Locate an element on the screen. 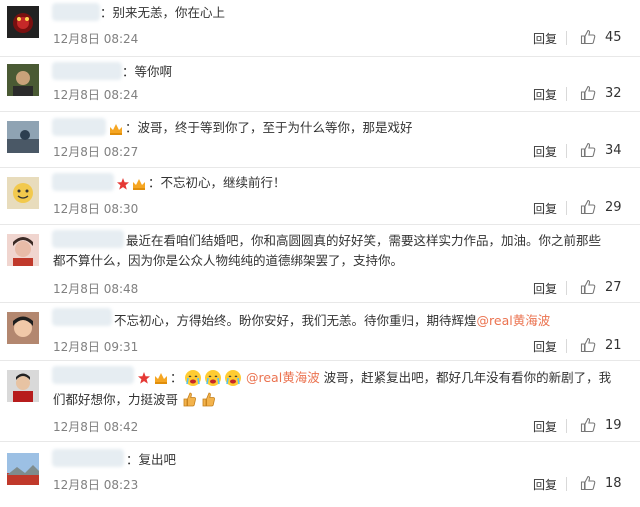 This screenshot has width=640, height=507. like-count: 21 is located at coordinates (613, 345).